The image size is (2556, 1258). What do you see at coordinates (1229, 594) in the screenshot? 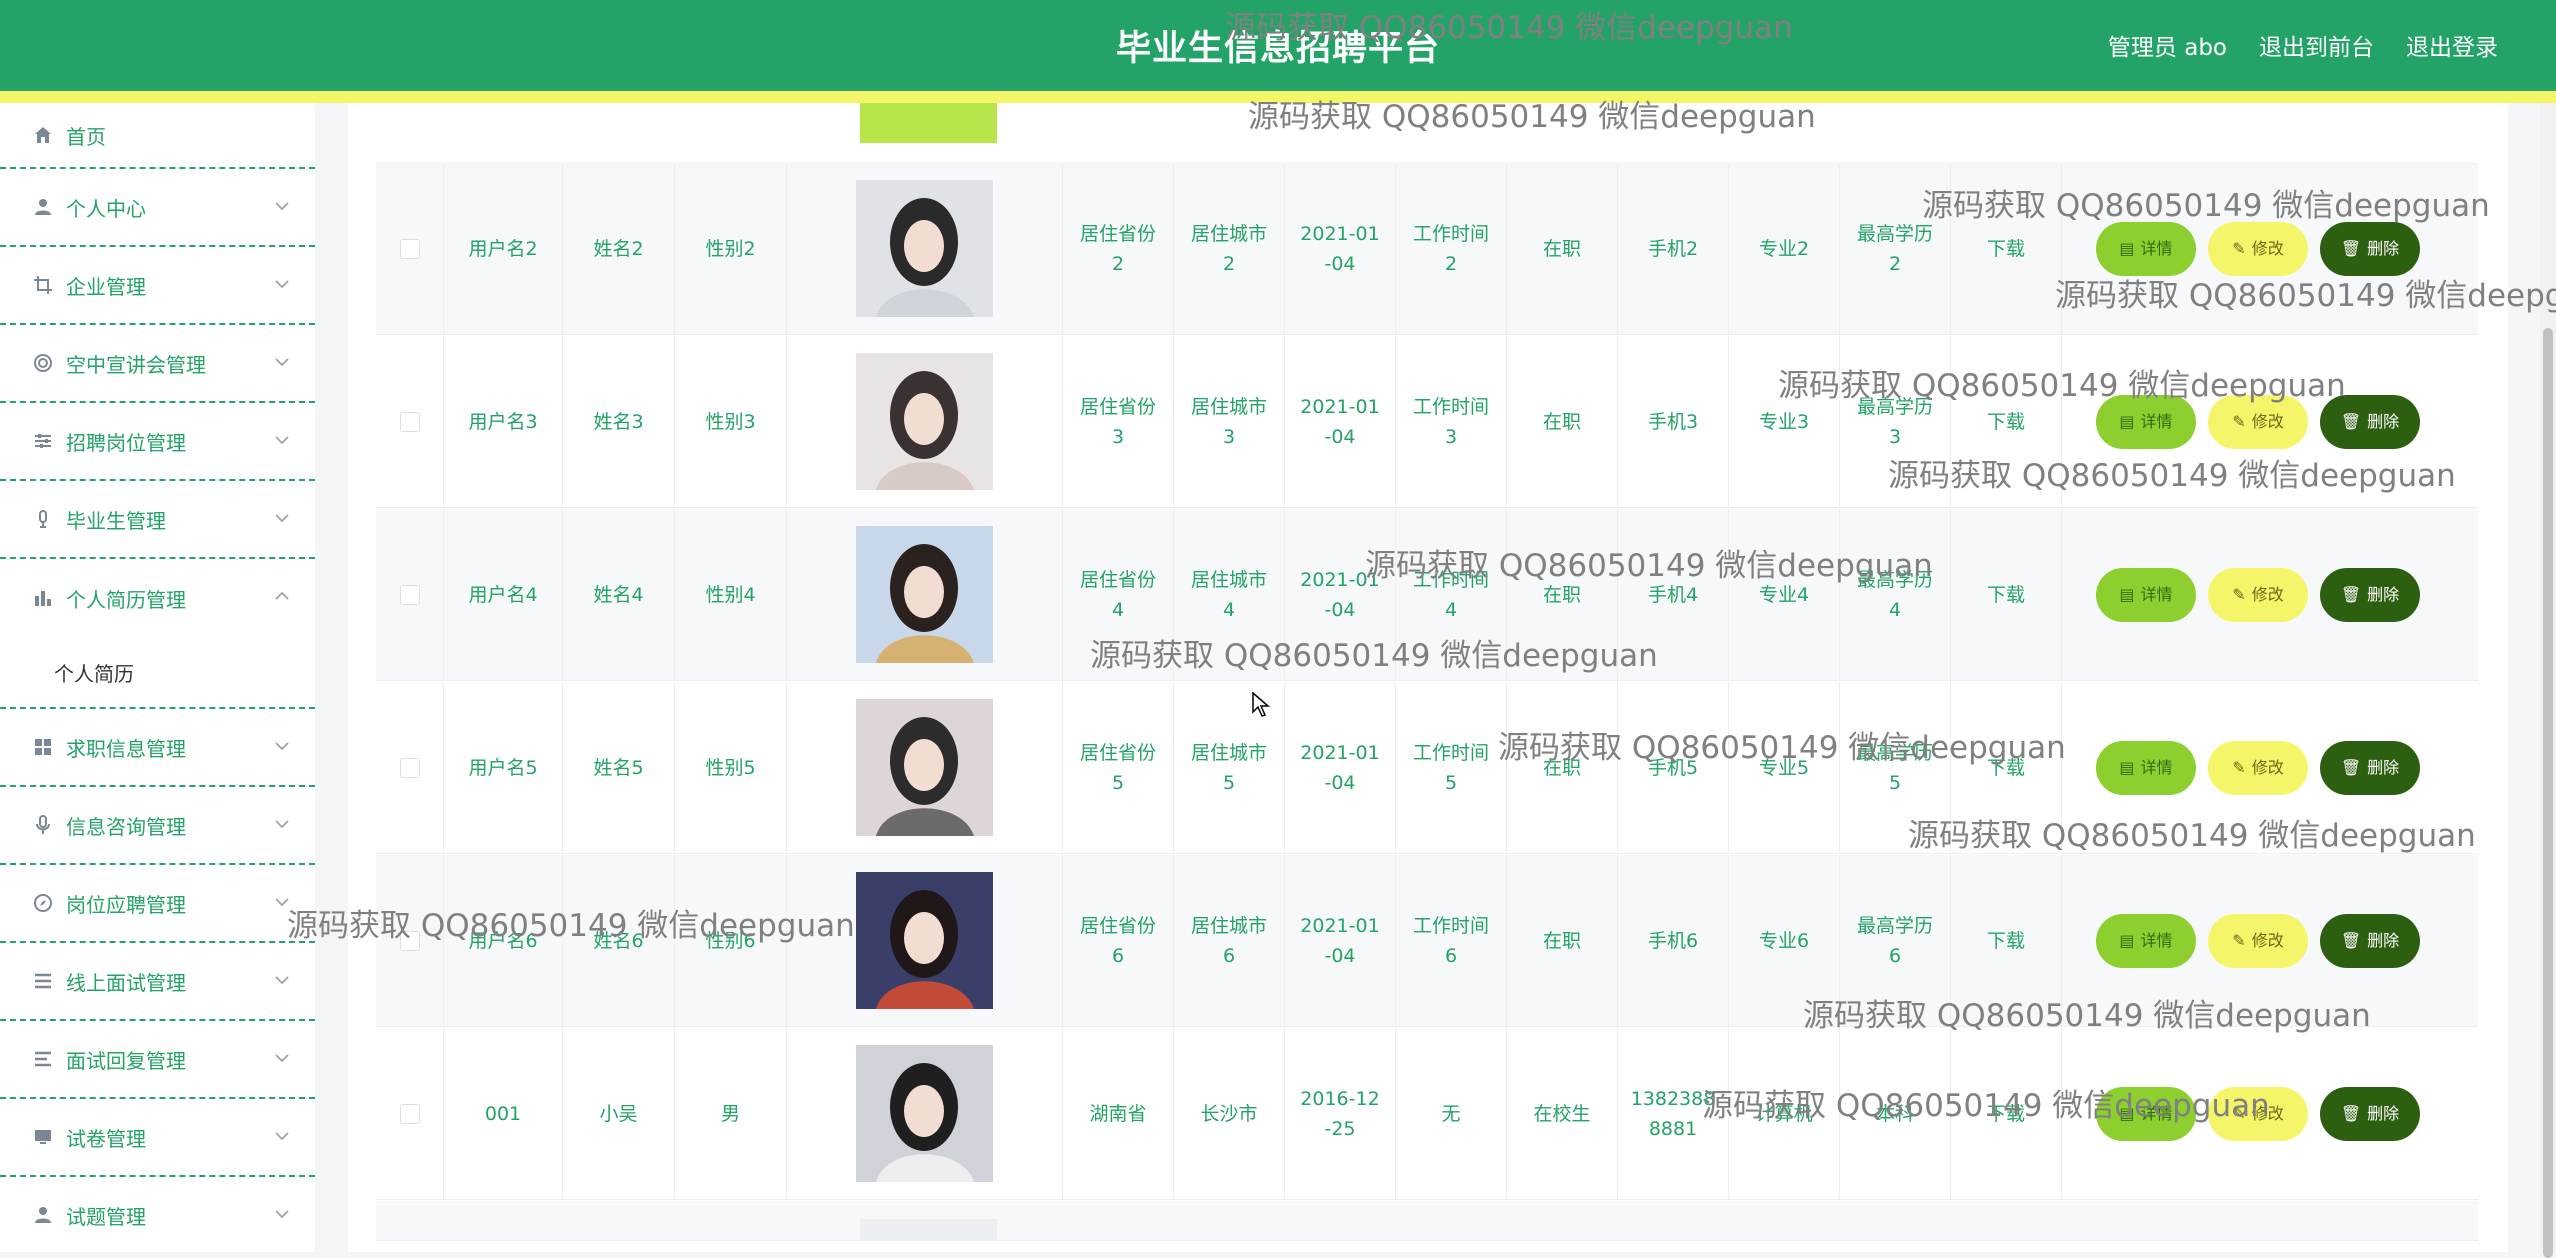
I see `cell-city: 居住城市 4` at bounding box center [1229, 594].